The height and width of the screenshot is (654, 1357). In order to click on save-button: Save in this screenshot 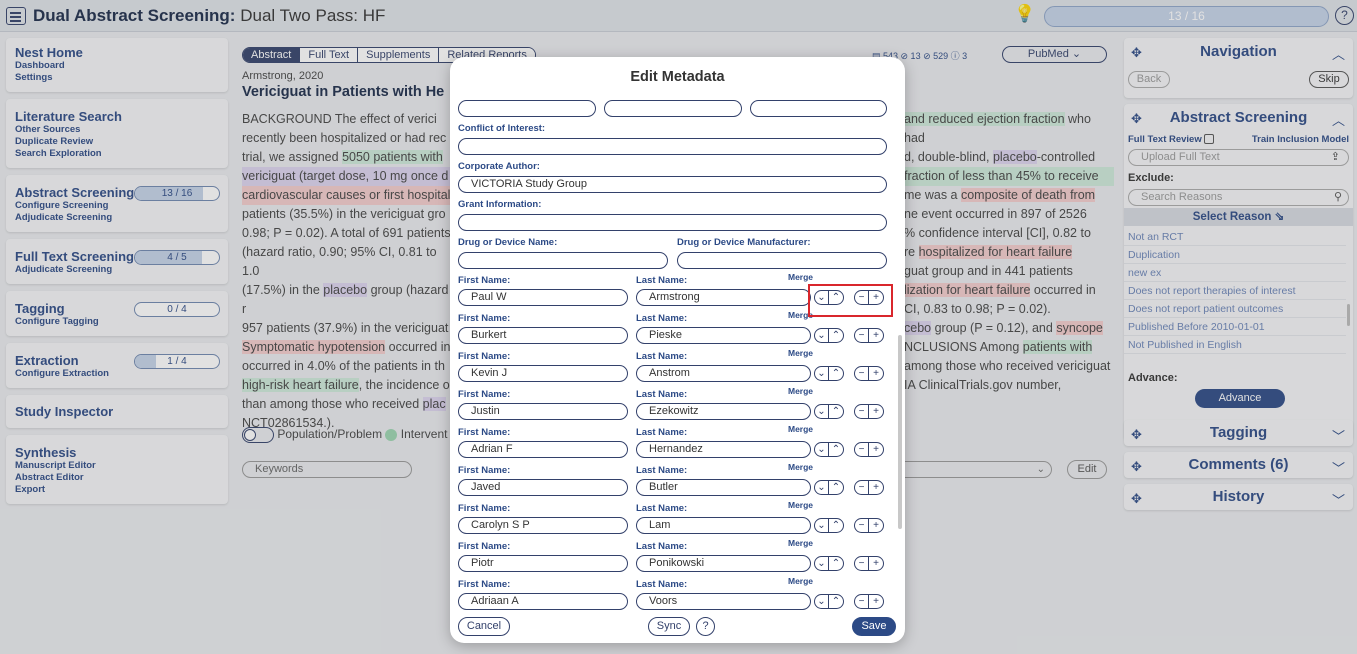, I will do `click(874, 626)`.